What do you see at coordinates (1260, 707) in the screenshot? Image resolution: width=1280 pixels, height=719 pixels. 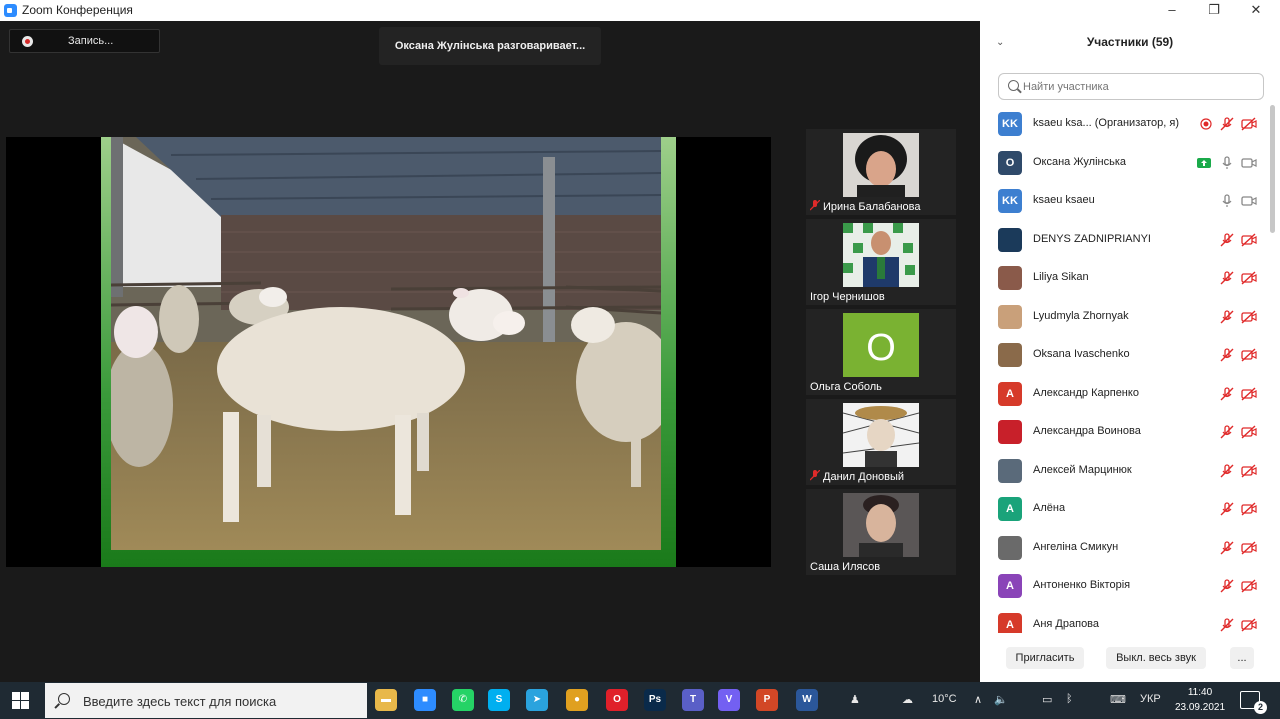 I see `notification-count: 2` at bounding box center [1260, 707].